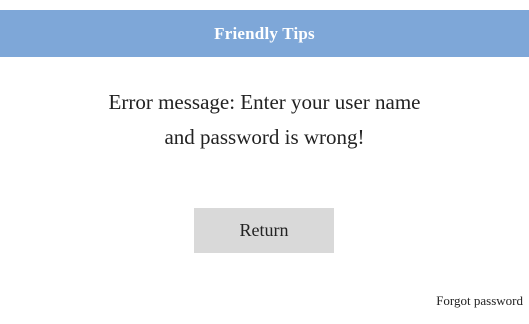 The width and height of the screenshot is (529, 324). Describe the element at coordinates (264, 230) in the screenshot. I see `return-button: Return` at that location.